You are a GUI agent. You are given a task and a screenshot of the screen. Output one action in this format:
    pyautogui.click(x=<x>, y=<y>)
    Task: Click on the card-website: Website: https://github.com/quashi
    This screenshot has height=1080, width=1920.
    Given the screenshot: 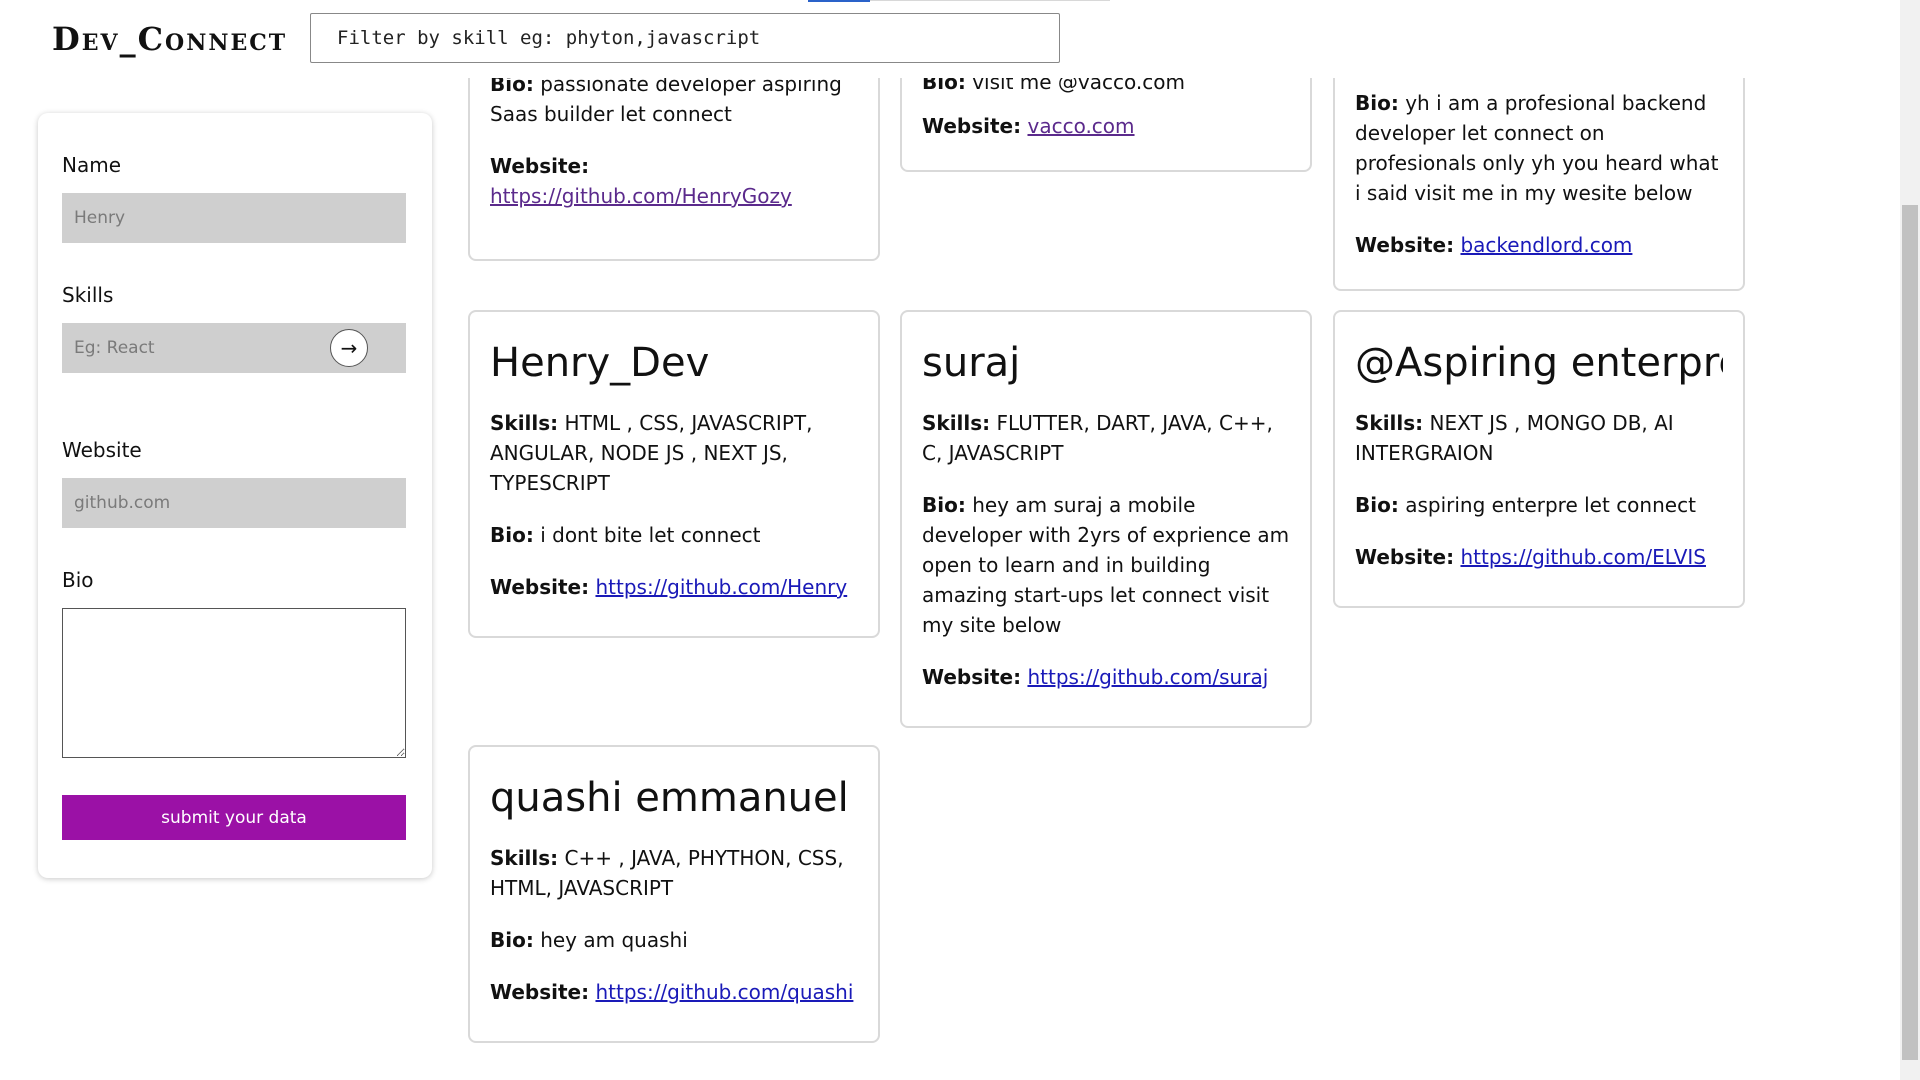 What is the action you would take?
    pyautogui.click(x=672, y=992)
    